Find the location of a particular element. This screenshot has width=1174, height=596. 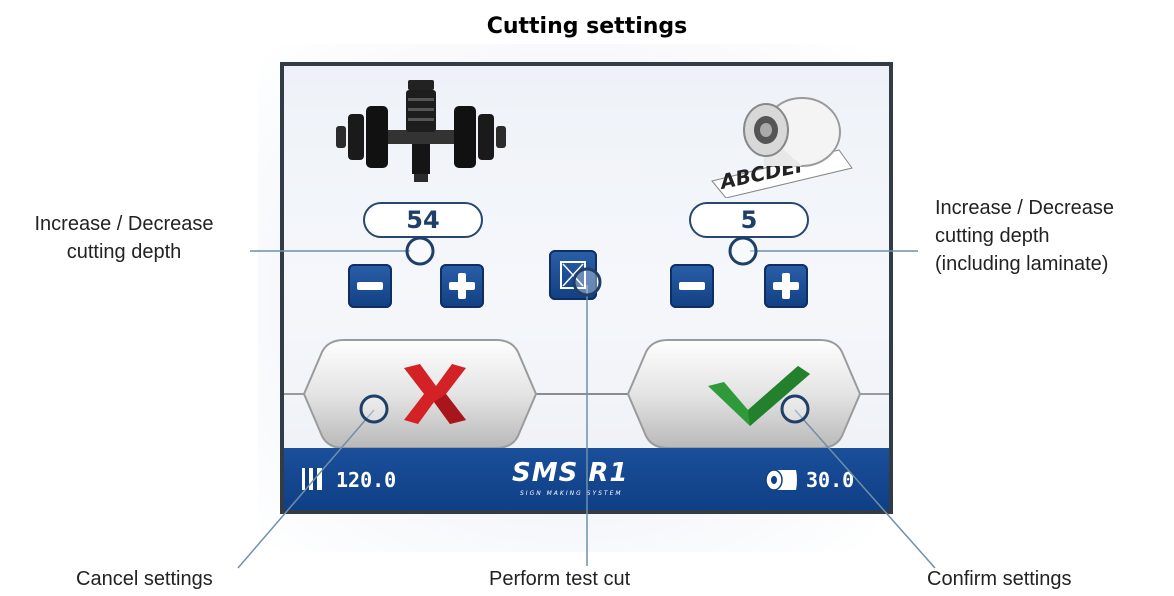

confirm-leader is located at coordinates (865, 489).